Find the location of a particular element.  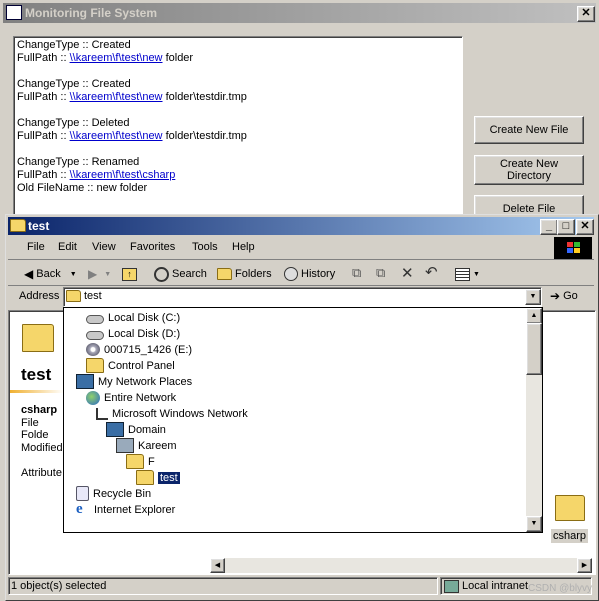

delete-icon: ✕ is located at coordinates (409, 273).